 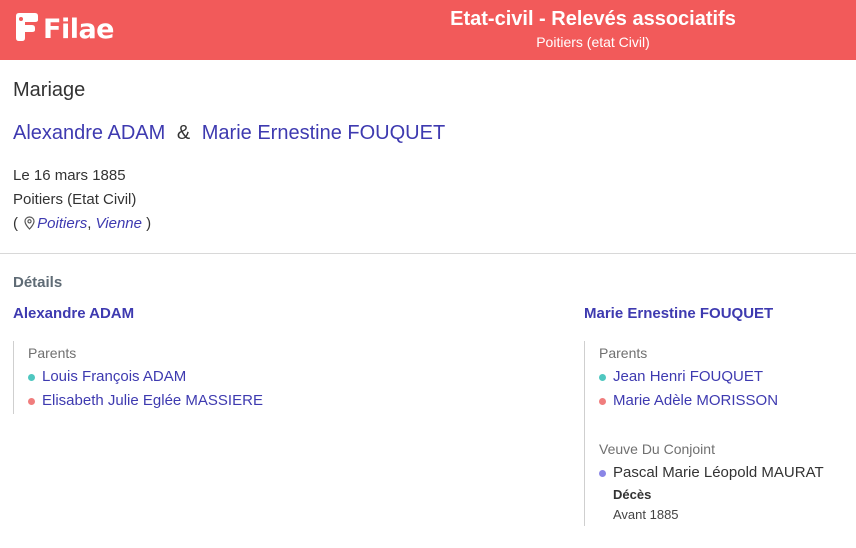 I want to click on parent-item: Elisabeth Julie Eglée MASSIERE, so click(x=145, y=401).